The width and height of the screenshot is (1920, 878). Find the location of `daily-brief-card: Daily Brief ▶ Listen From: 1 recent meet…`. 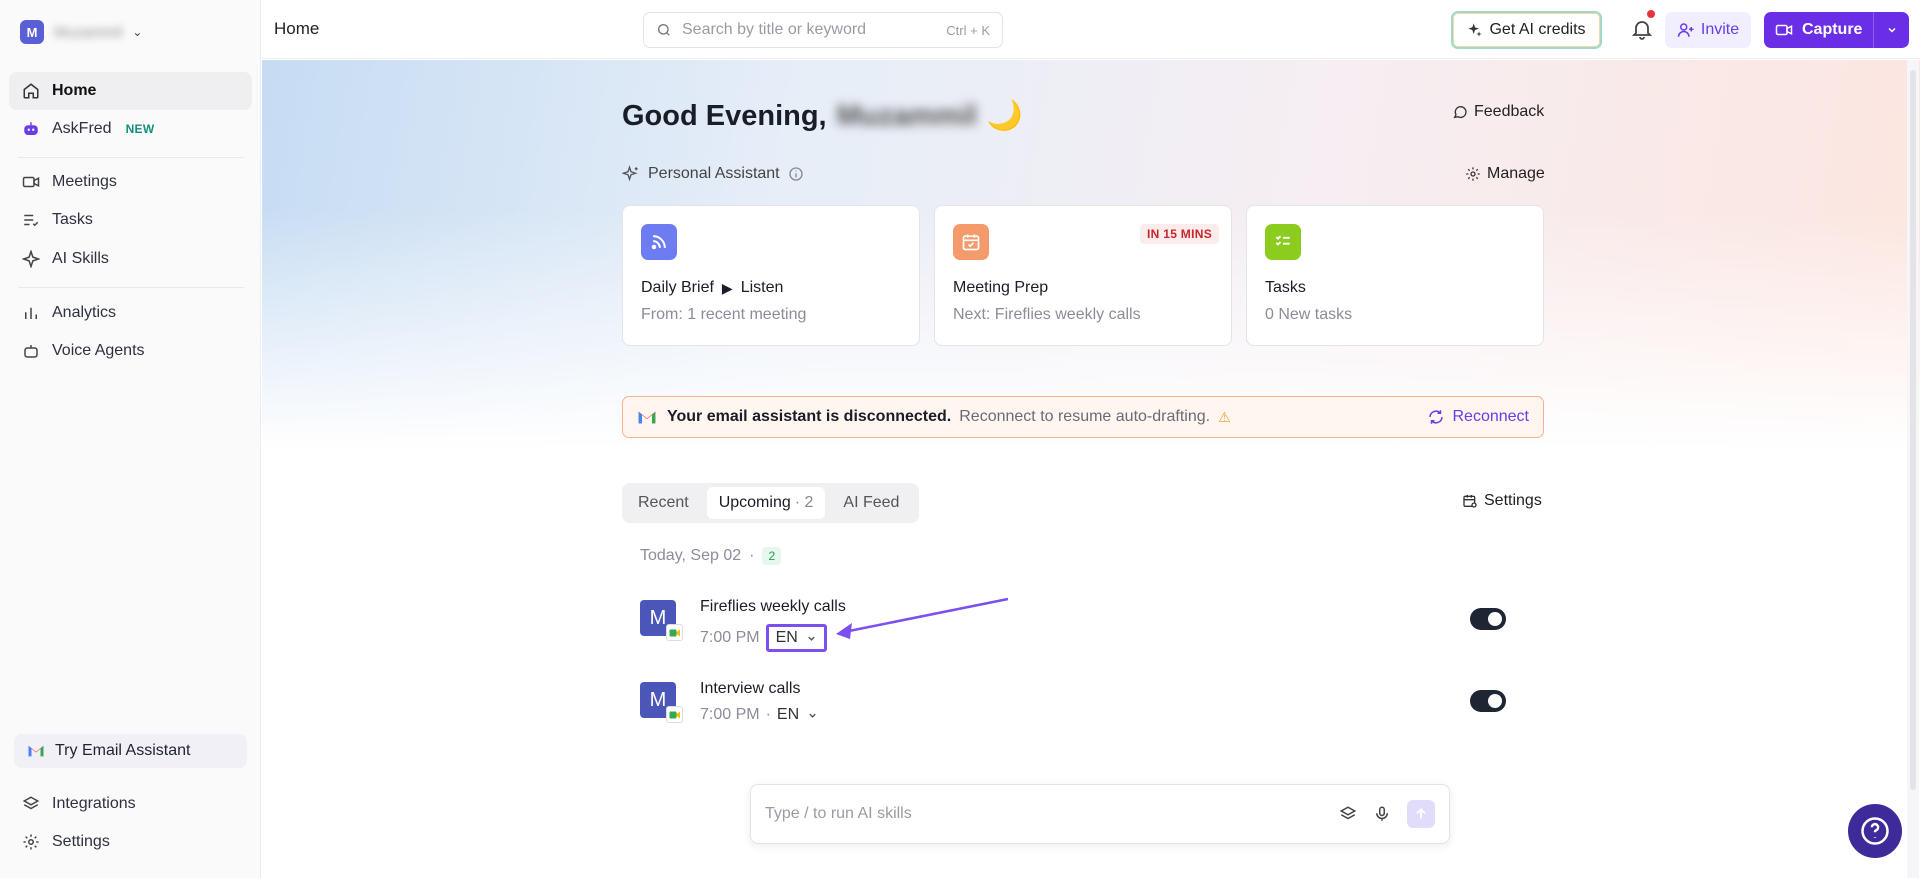

daily-brief-card: Daily Brief ▶ Listen From: 1 recent meet… is located at coordinates (771, 275).